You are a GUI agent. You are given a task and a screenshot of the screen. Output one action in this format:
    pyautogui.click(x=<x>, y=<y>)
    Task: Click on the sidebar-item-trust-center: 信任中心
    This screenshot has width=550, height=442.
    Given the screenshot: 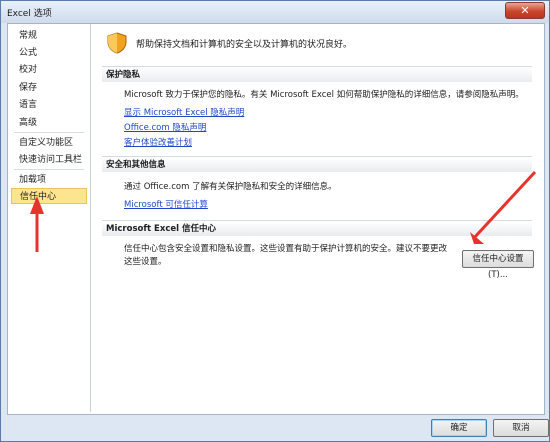 What is the action you would take?
    pyautogui.click(x=49, y=196)
    